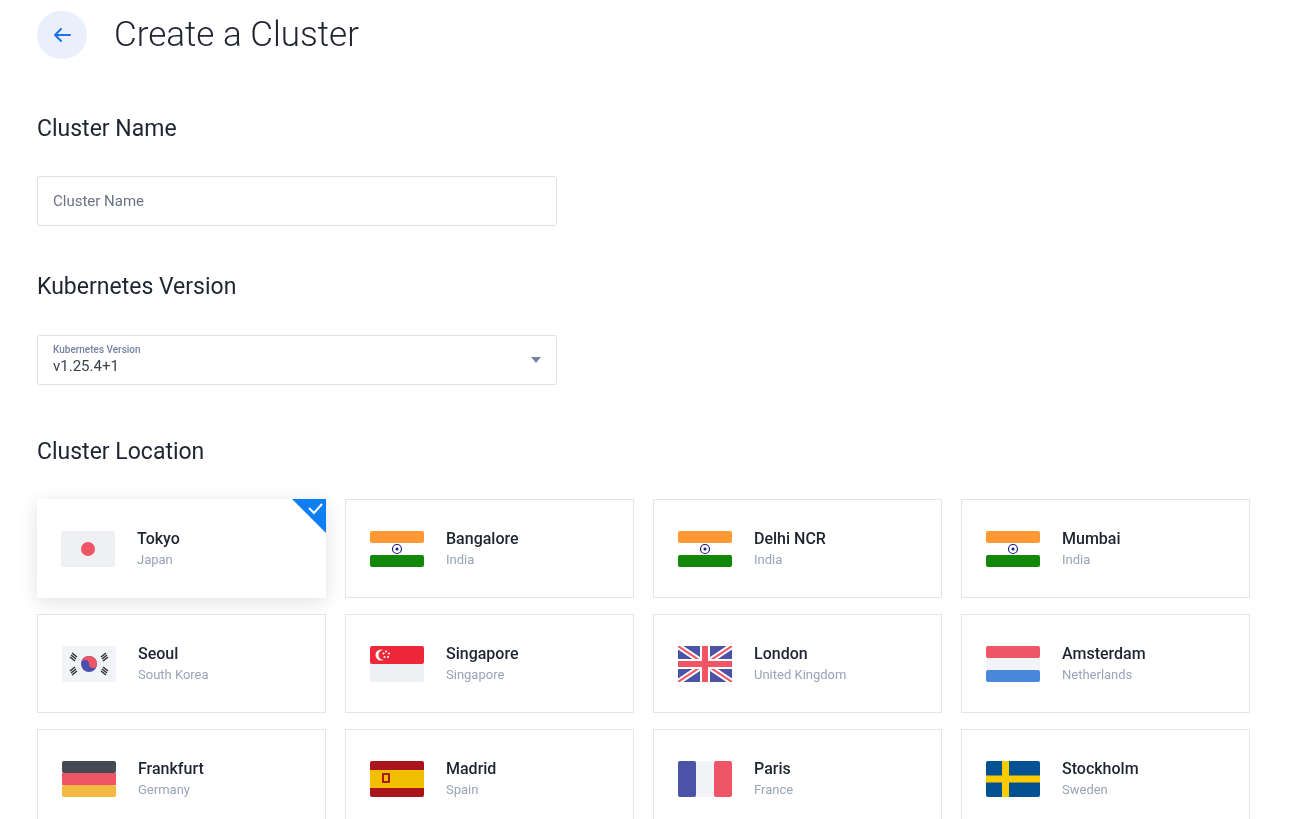 The image size is (1299, 819). I want to click on back-button, so click(62, 35).